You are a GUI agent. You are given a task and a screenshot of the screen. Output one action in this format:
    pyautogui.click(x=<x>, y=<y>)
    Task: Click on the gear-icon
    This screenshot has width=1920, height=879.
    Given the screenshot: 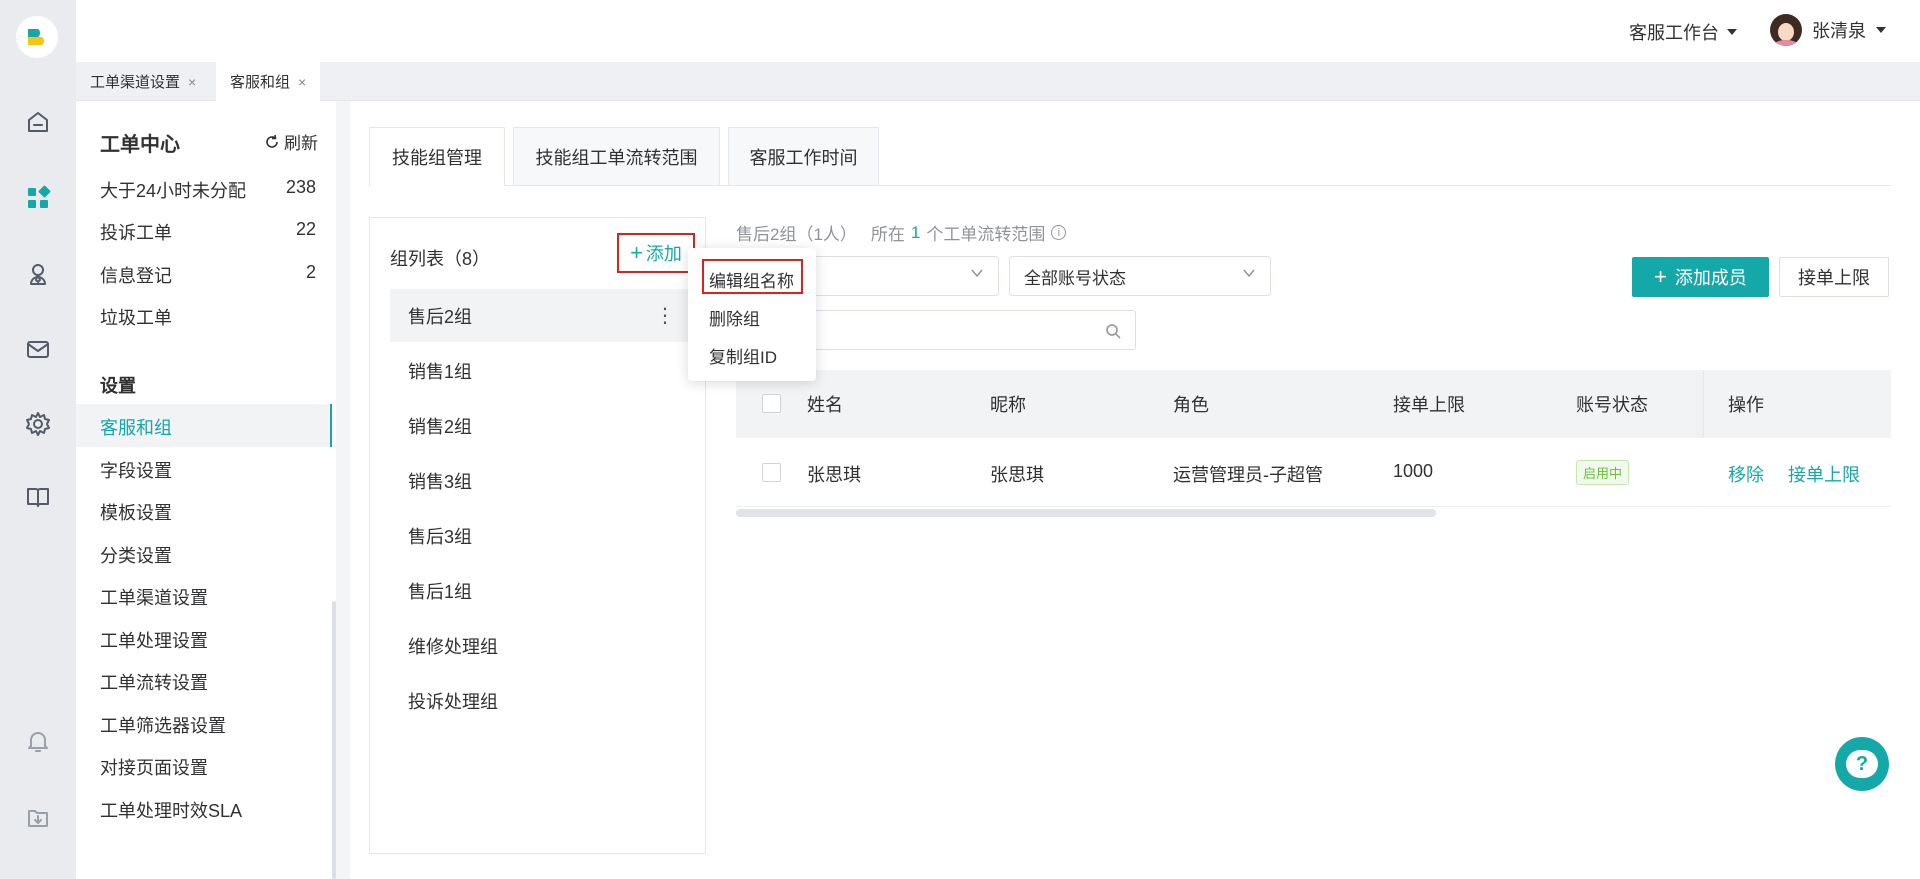 What is the action you would take?
    pyautogui.click(x=38, y=424)
    